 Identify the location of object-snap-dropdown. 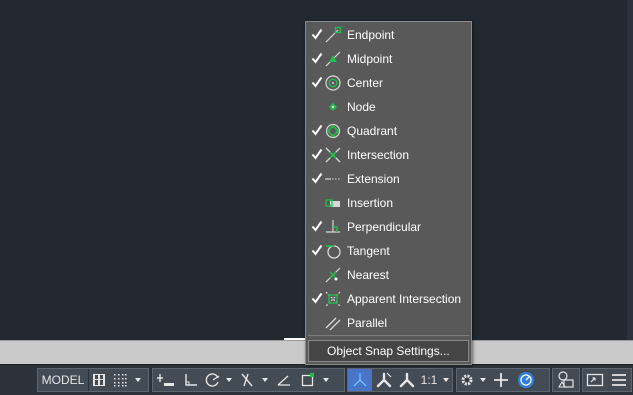
(326, 380).